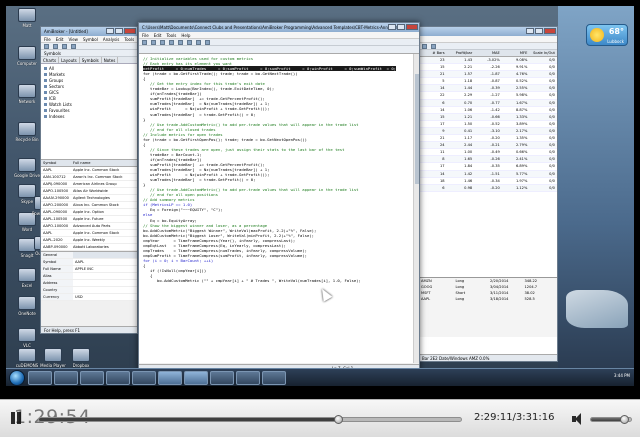  I want to click on table-row: 21 1.17 -0.20 1.35% 0/0, so click(488, 139).